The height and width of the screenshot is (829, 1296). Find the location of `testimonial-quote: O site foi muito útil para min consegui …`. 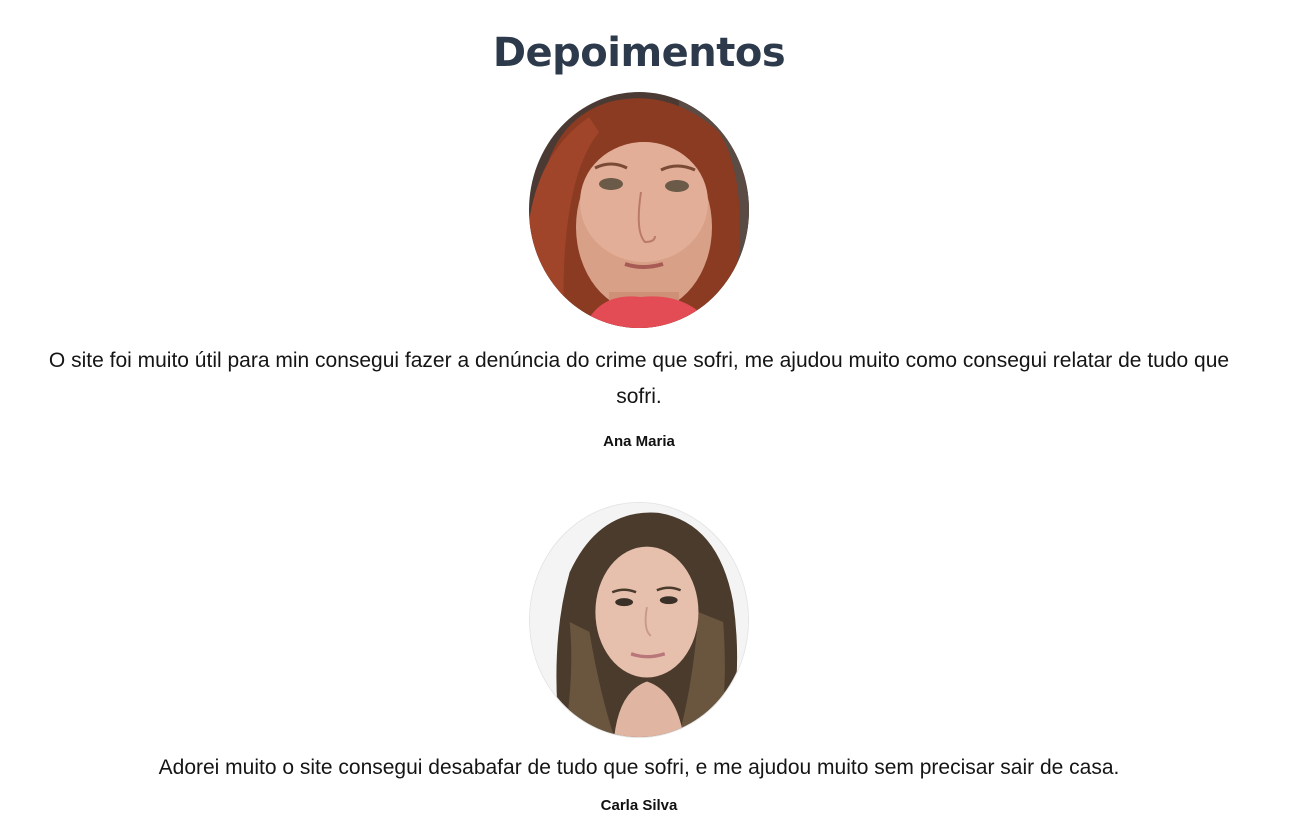

testimonial-quote: O site foi muito útil para min consegui … is located at coordinates (639, 378).